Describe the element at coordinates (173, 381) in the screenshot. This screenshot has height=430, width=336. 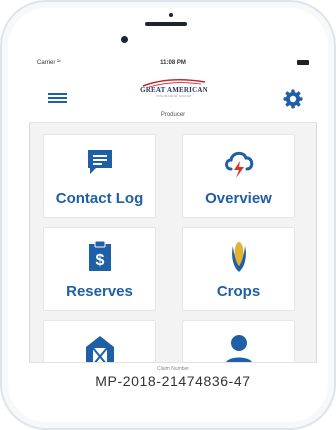
I see `claim-number: MP-2018-21474836-47` at that location.